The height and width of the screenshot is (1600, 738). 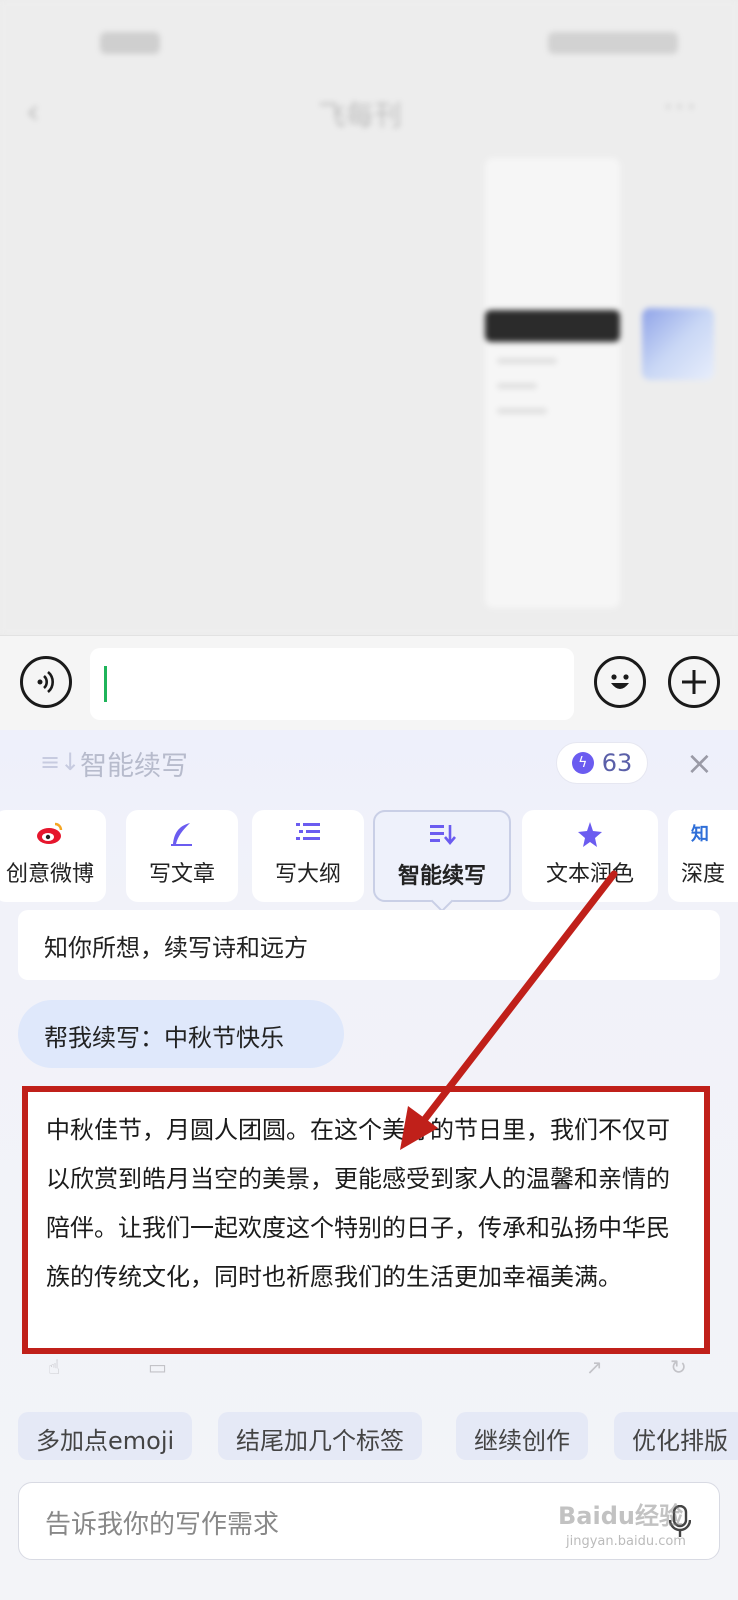 I want to click on avatar, so click(x=678, y=344).